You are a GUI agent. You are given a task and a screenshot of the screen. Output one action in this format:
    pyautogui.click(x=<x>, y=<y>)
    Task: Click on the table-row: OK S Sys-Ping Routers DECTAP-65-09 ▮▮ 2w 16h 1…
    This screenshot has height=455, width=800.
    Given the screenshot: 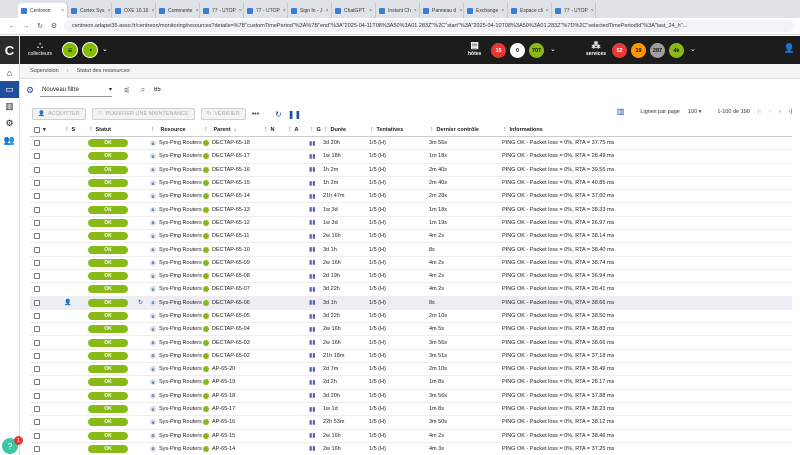 What is the action you would take?
    pyautogui.click(x=411, y=263)
    